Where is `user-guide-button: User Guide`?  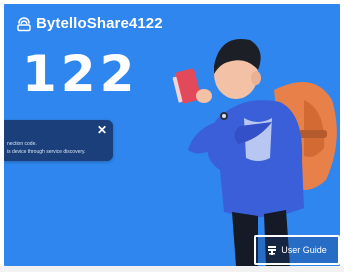
user-guide-button: User Guide is located at coordinates (297, 250).